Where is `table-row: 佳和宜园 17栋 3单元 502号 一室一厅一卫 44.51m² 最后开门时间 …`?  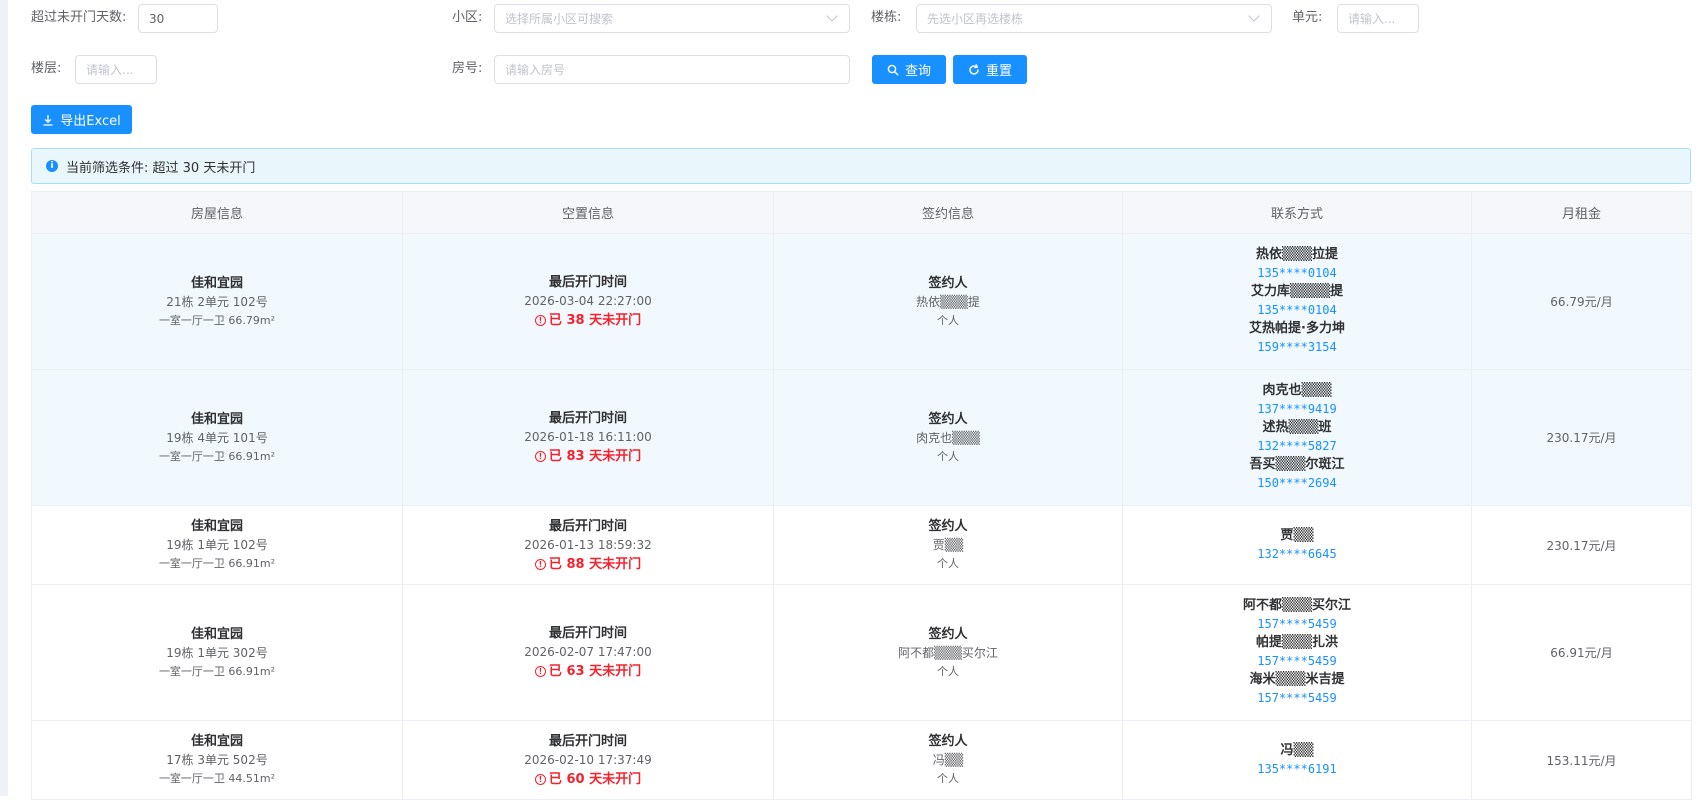 table-row: 佳和宜园 17栋 3单元 502号 一室一厅一卫 44.51m² 最后开门时间 … is located at coordinates (861, 760).